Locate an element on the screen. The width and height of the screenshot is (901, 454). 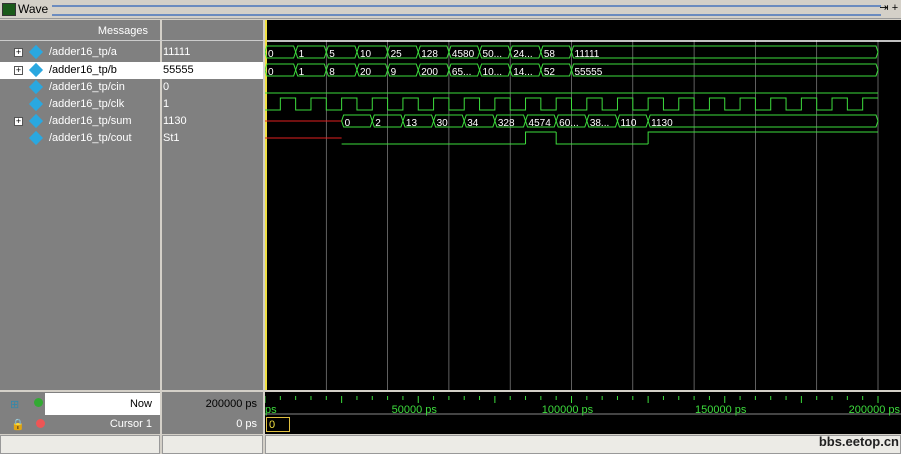
window-title: Wave is located at coordinates (33, 9).